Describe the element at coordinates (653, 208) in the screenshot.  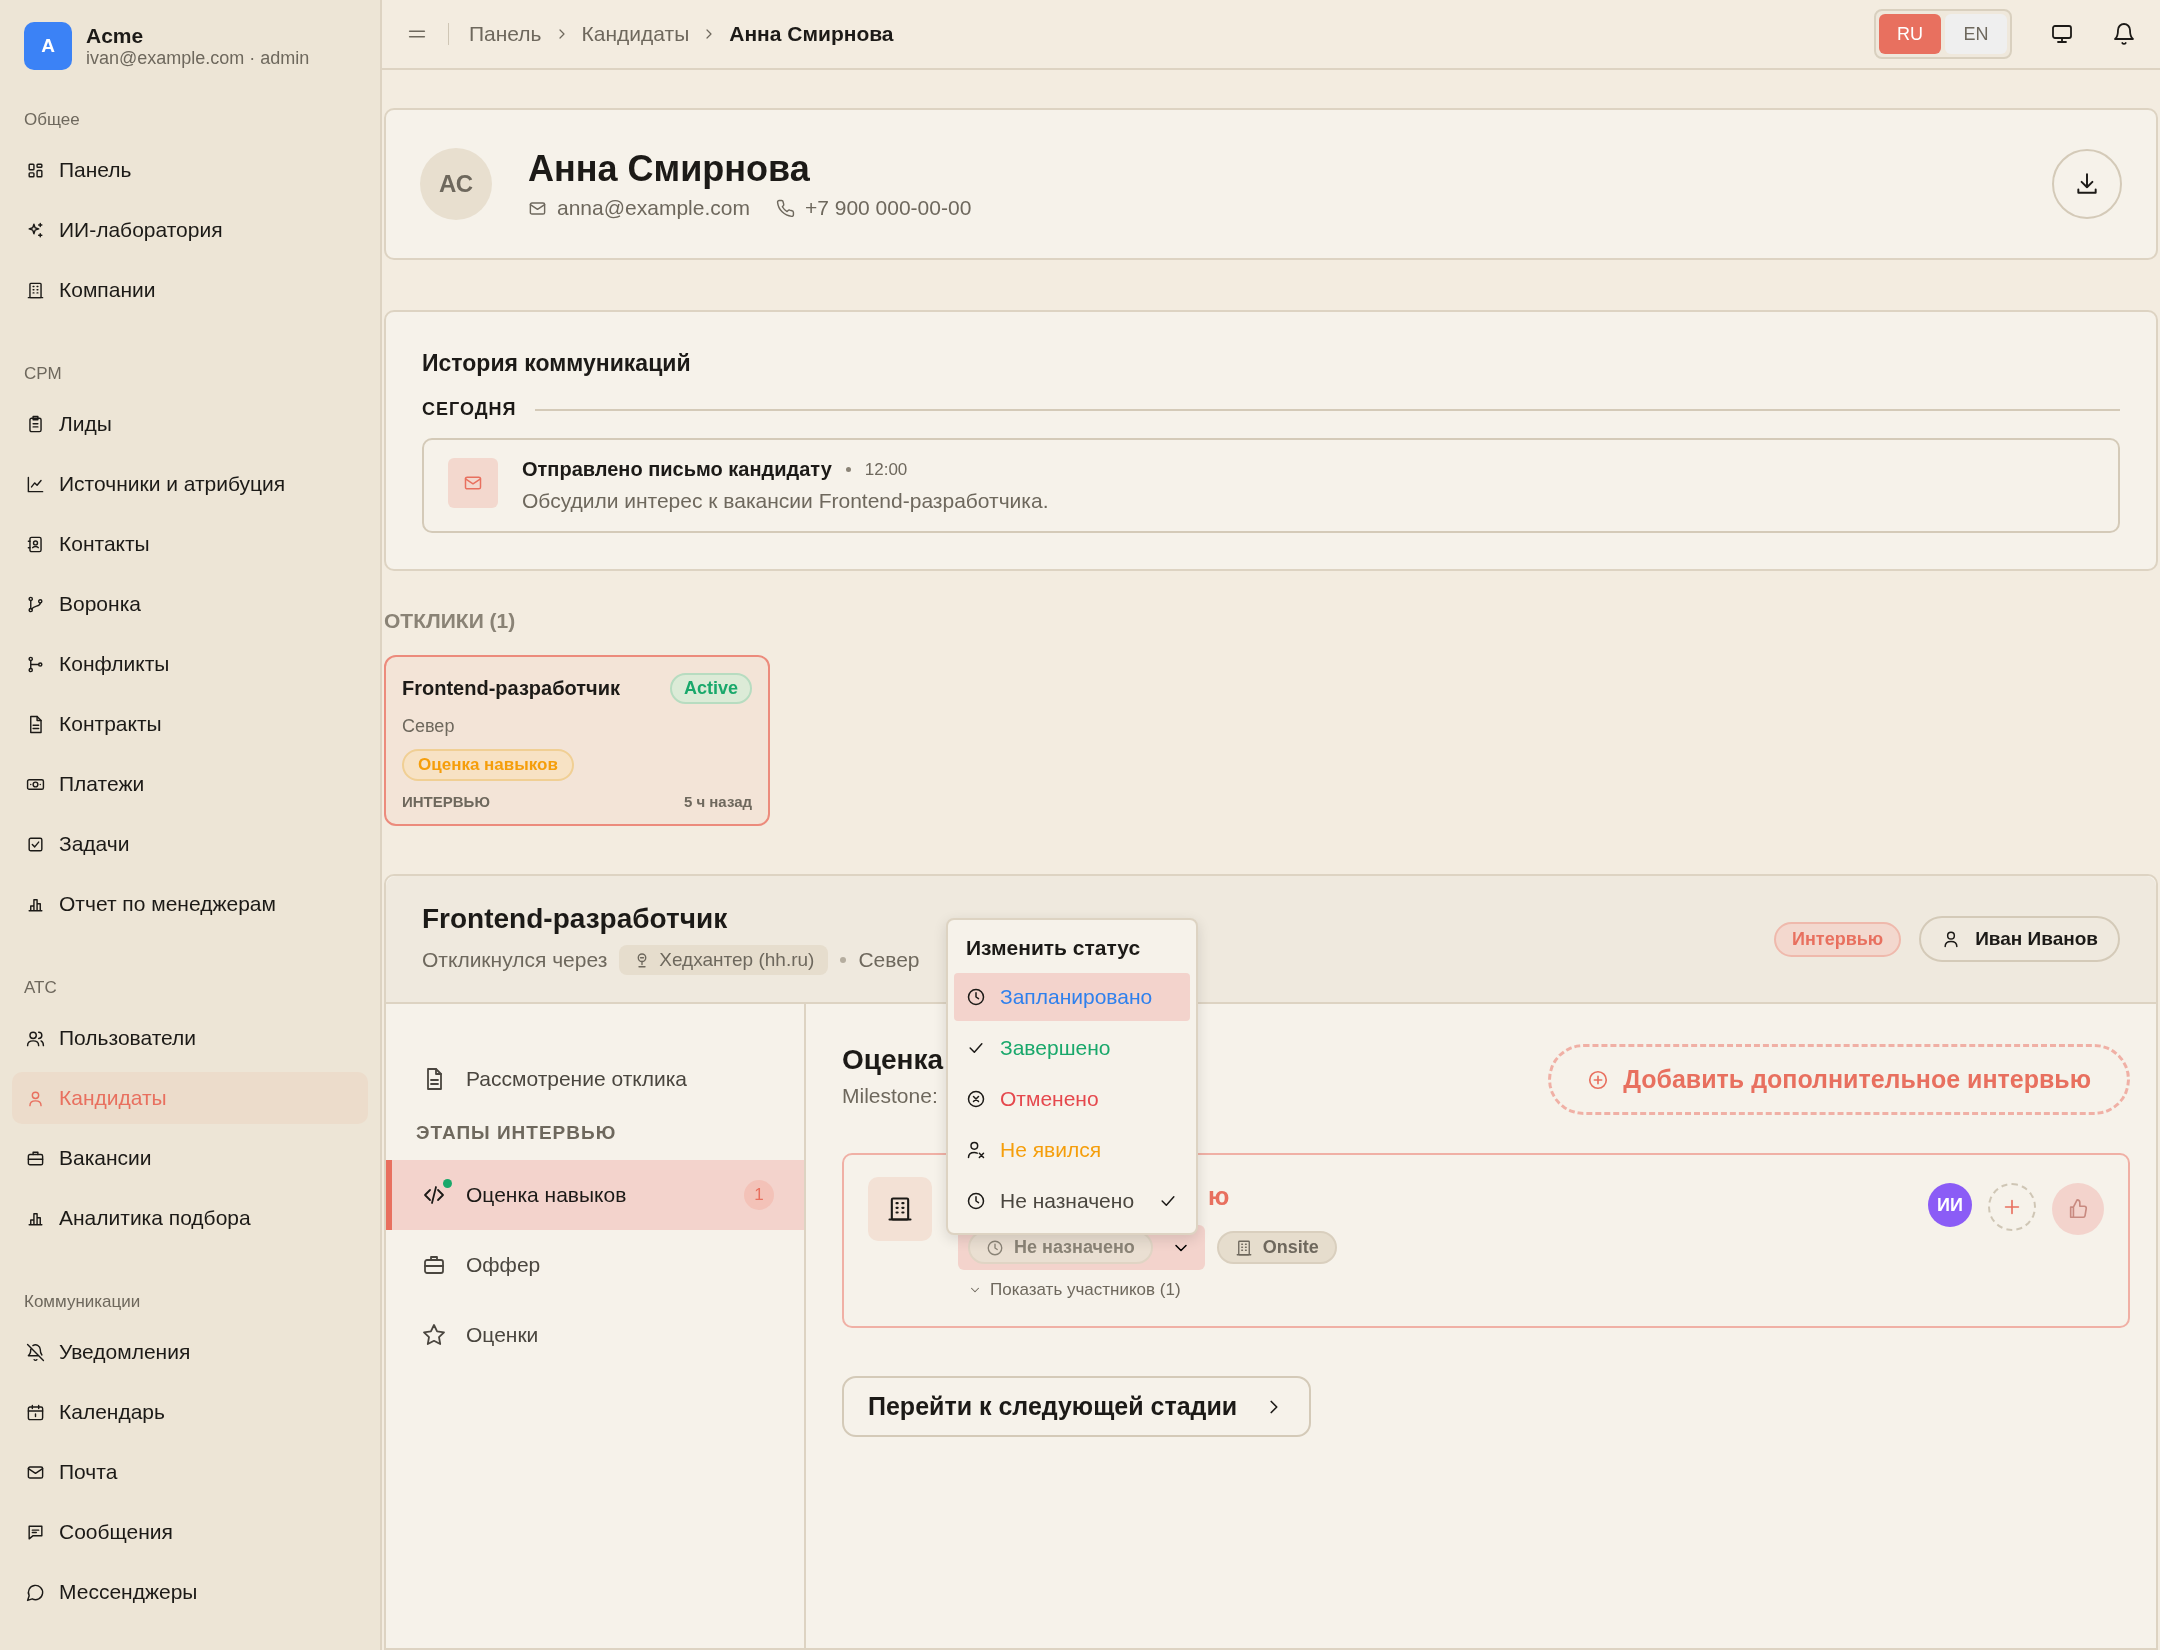
I see `email-text: anna@example.com` at that location.